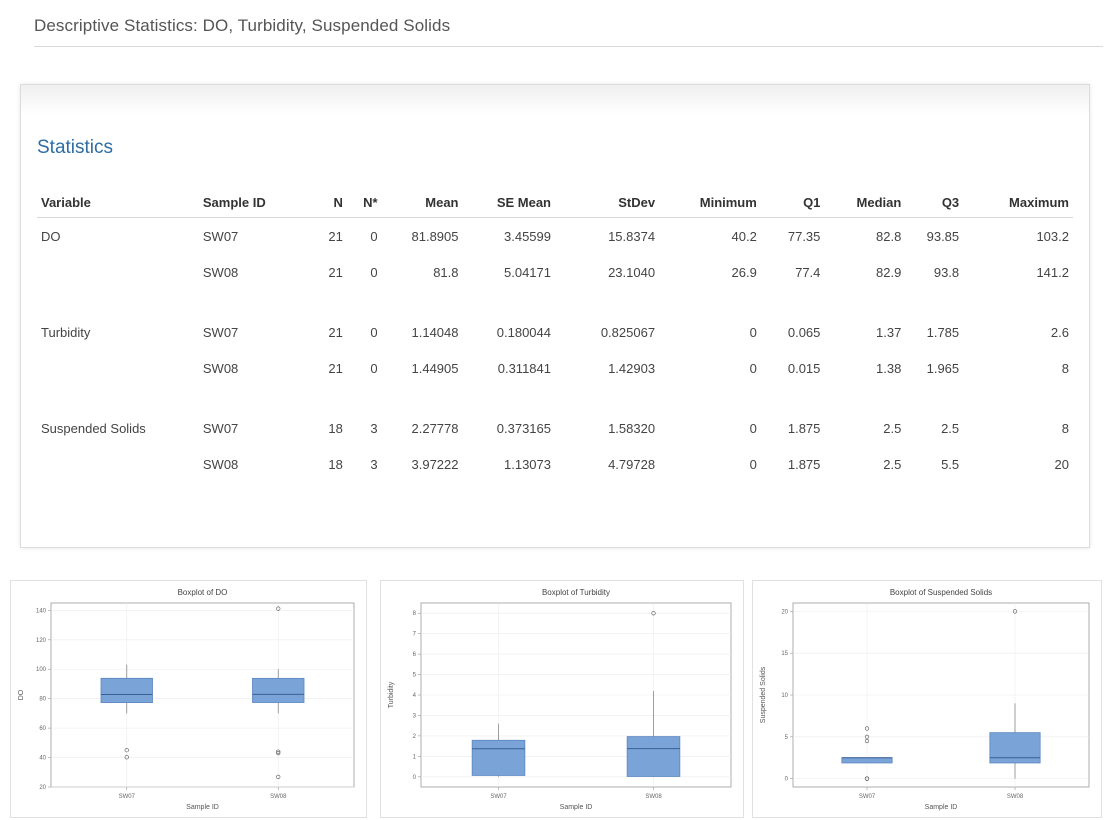 The image size is (1105, 820). What do you see at coordinates (744, 236) in the screenshot?
I see `cell-minimum: 40.2` at bounding box center [744, 236].